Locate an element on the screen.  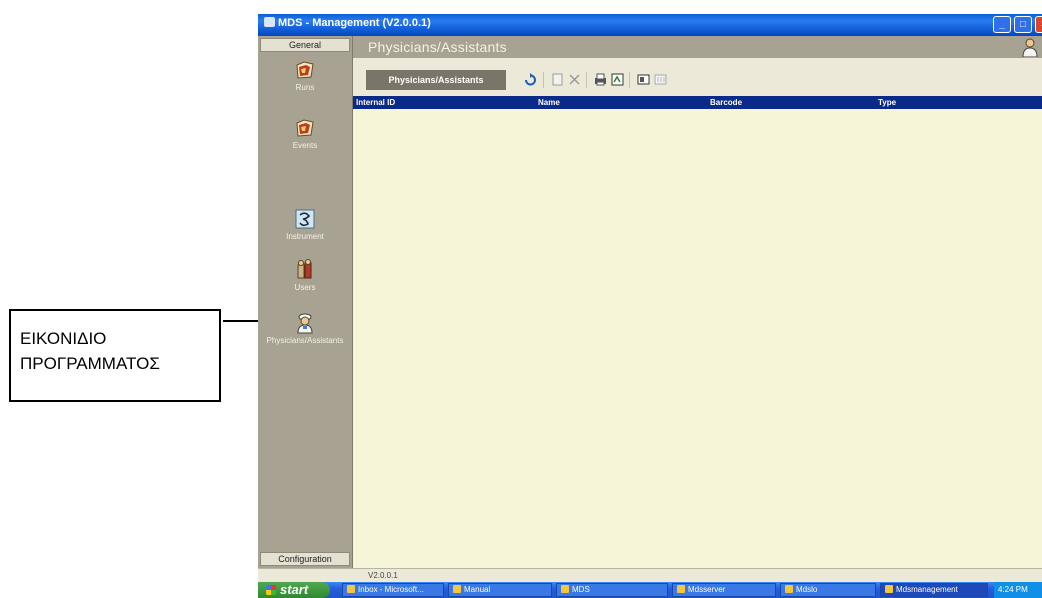
server-icon is located at coordinates (681, 589).